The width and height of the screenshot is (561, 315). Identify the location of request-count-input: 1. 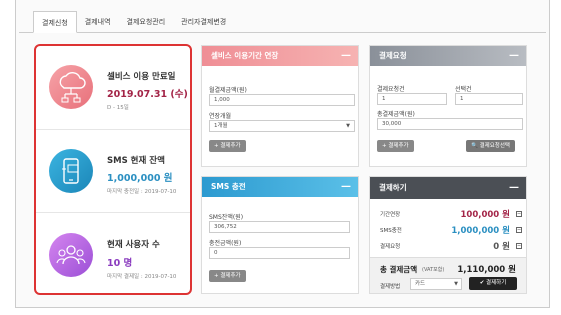
(412, 99).